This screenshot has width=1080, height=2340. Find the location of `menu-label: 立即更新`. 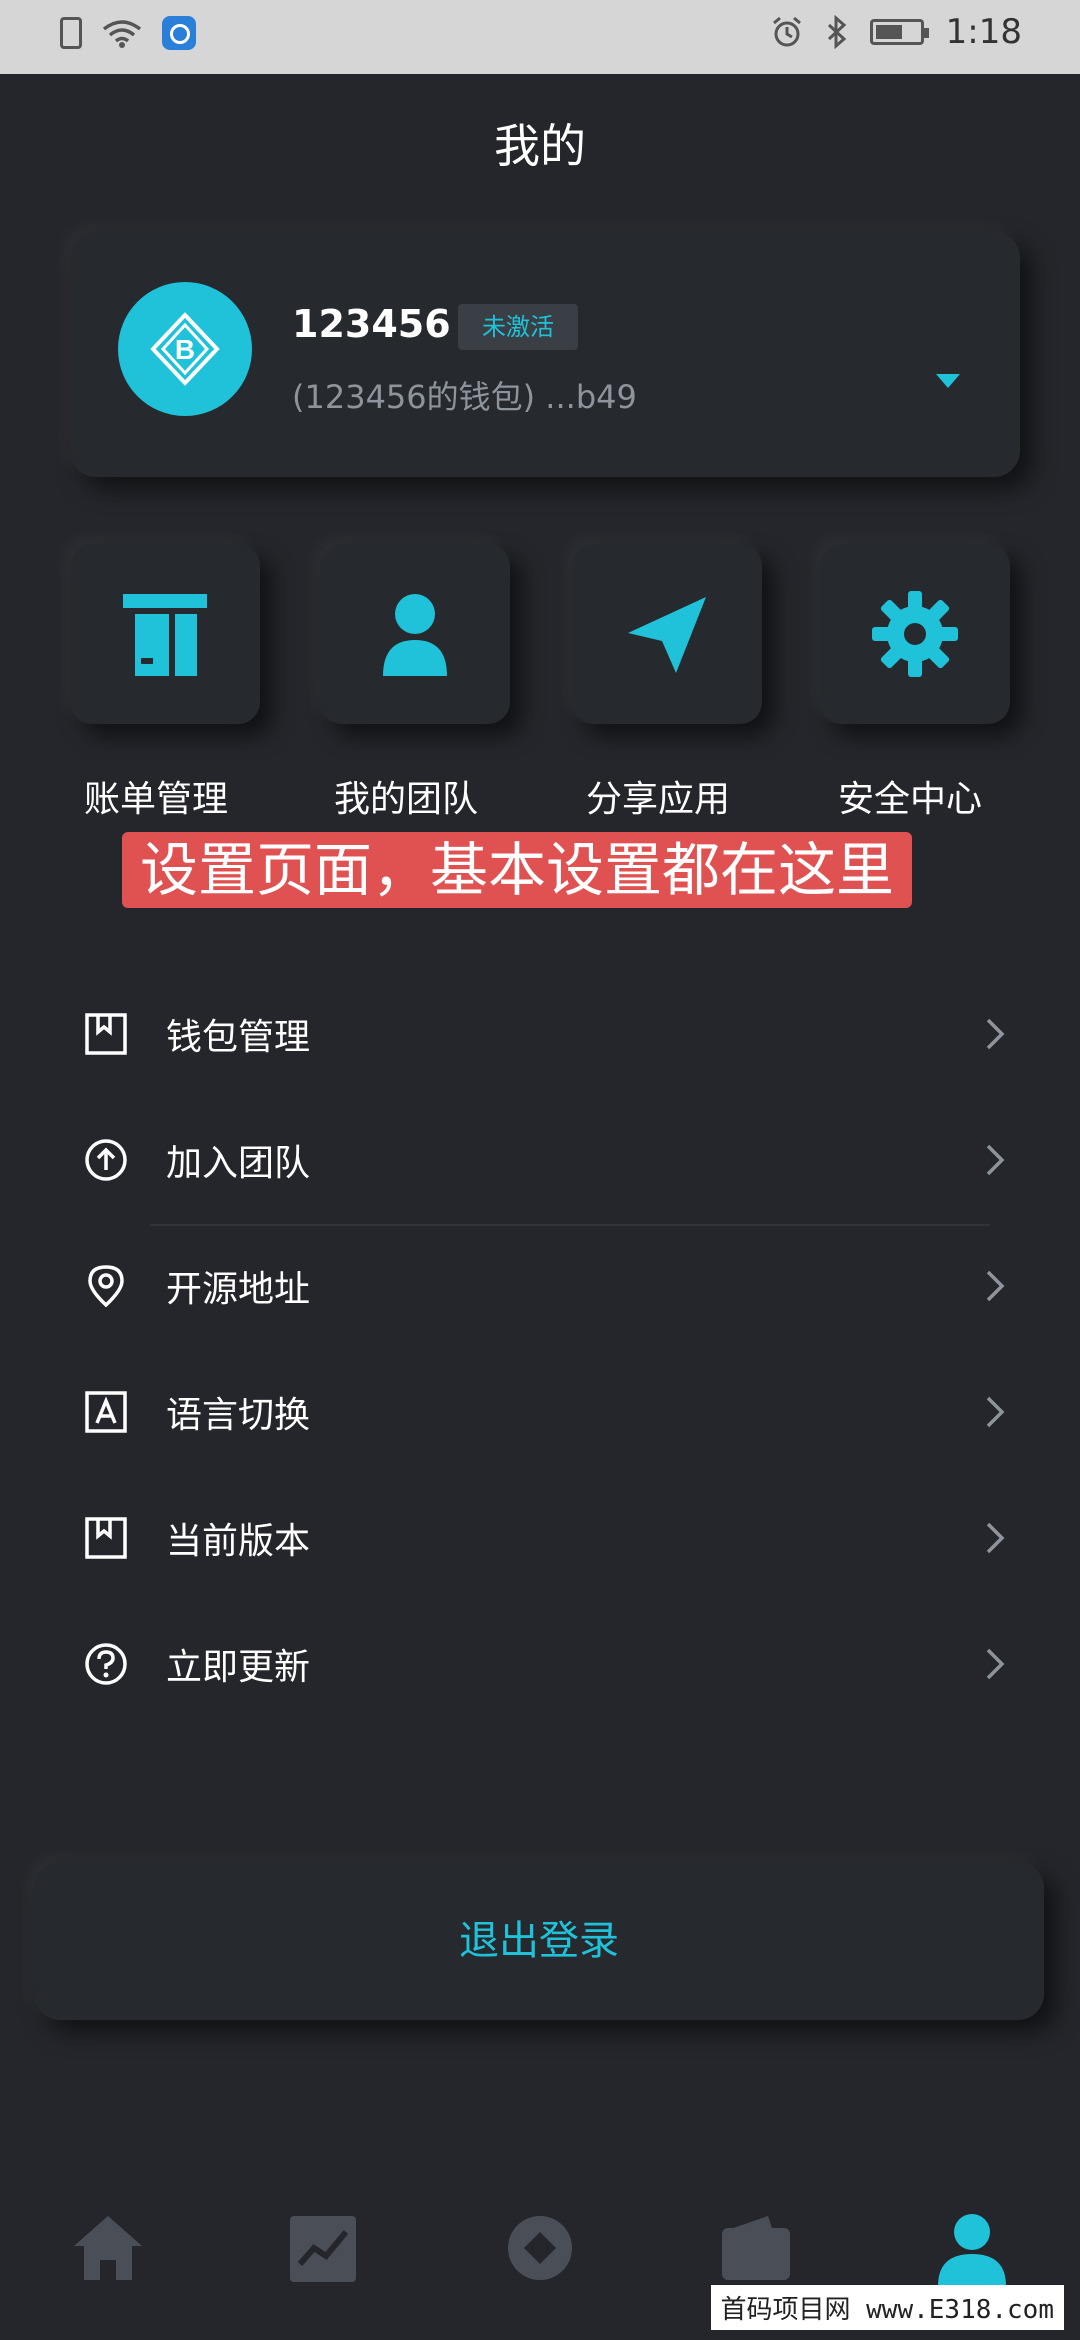

menu-label: 立即更新 is located at coordinates (238, 1667).